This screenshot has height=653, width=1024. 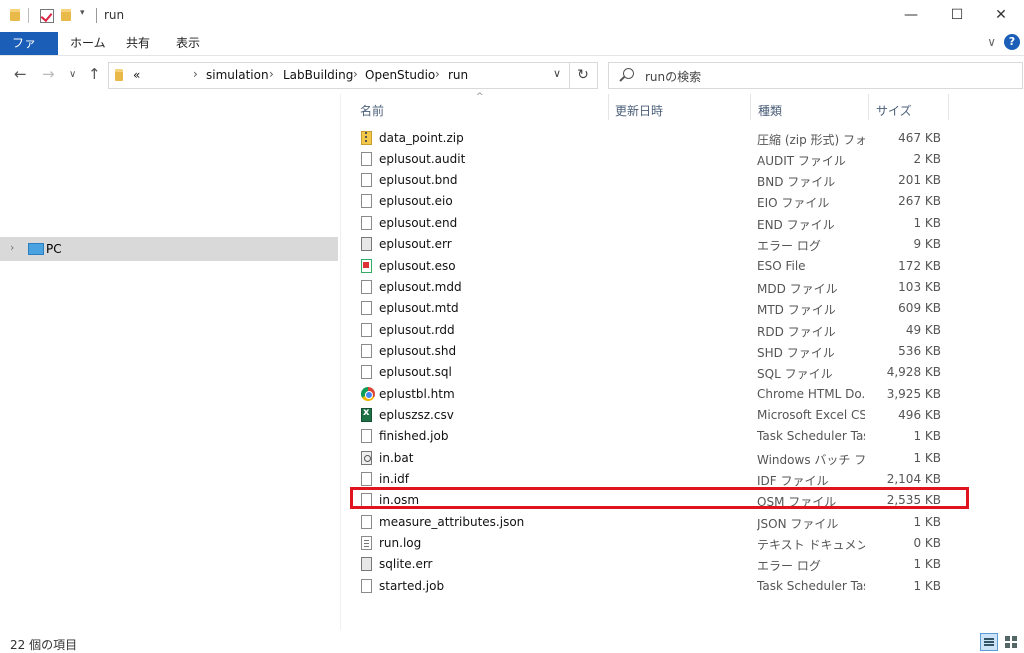 I want to click on breadcrumb-overflow: «, so click(x=136, y=75).